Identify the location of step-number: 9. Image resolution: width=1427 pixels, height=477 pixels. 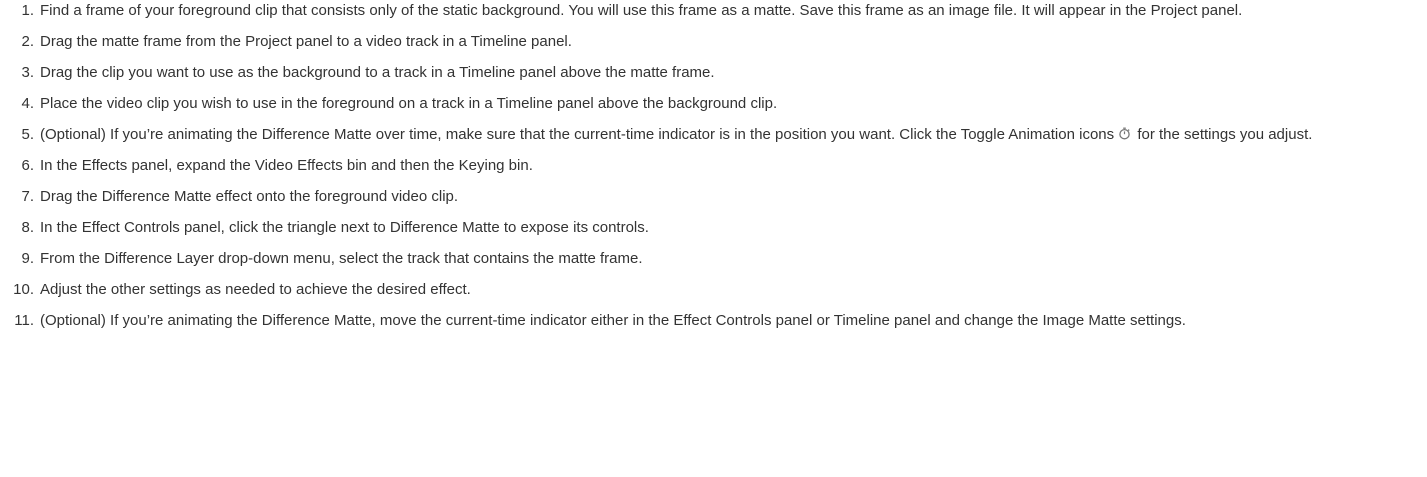
(17, 259).